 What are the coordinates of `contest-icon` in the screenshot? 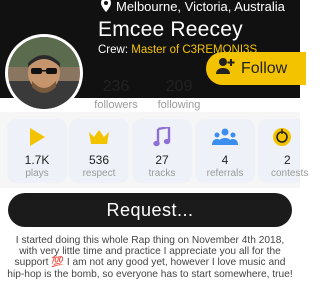 It's located at (279, 137).